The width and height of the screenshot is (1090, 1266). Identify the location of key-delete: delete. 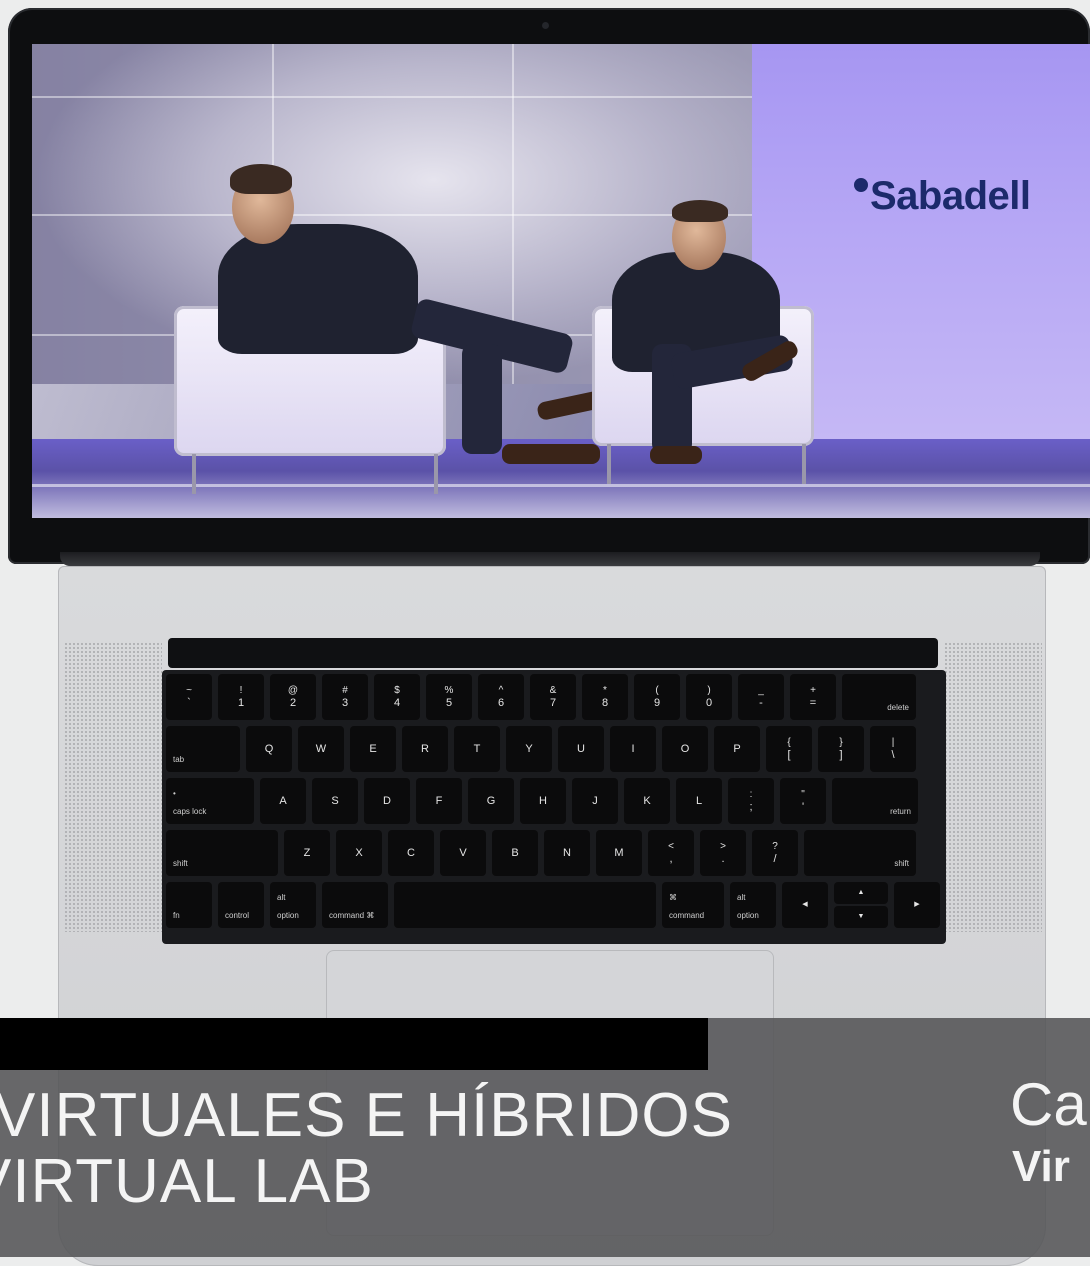
(879, 697).